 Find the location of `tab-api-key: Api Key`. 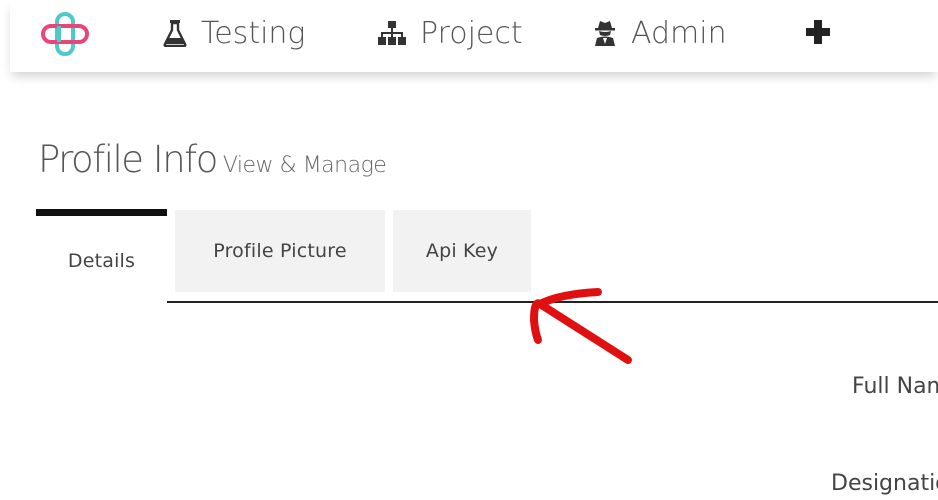

tab-api-key: Api Key is located at coordinates (462, 251).